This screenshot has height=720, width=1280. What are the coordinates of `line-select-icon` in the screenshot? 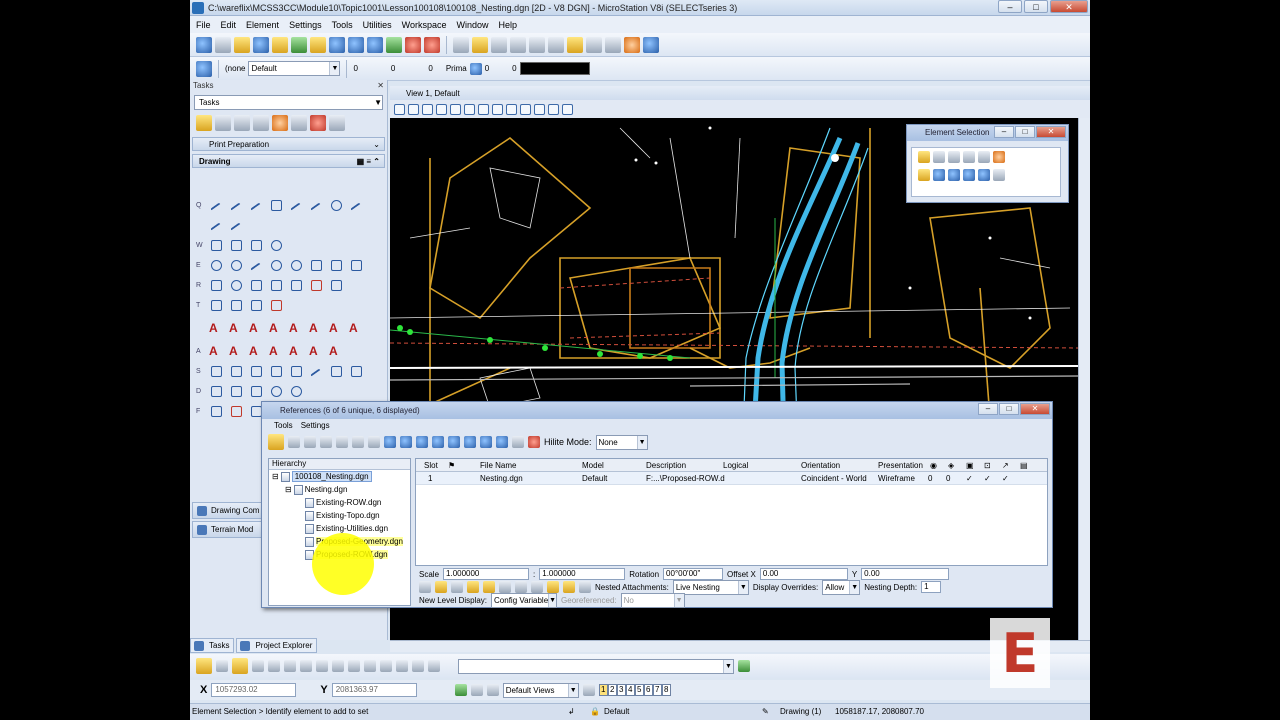 It's located at (984, 157).